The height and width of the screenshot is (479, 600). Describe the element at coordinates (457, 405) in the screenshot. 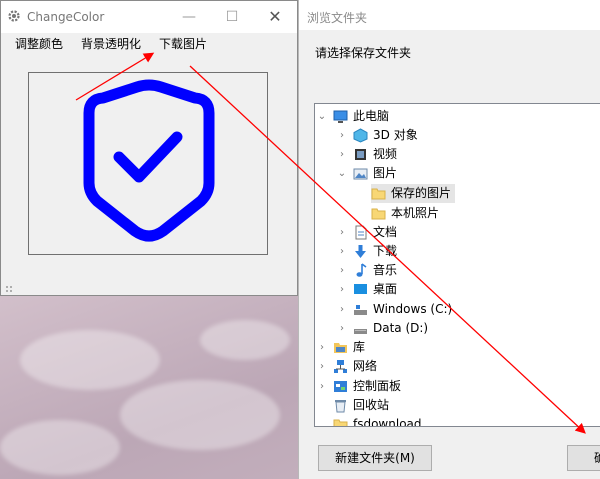

I see `tree-item-recycle-bin: 回收站` at that location.